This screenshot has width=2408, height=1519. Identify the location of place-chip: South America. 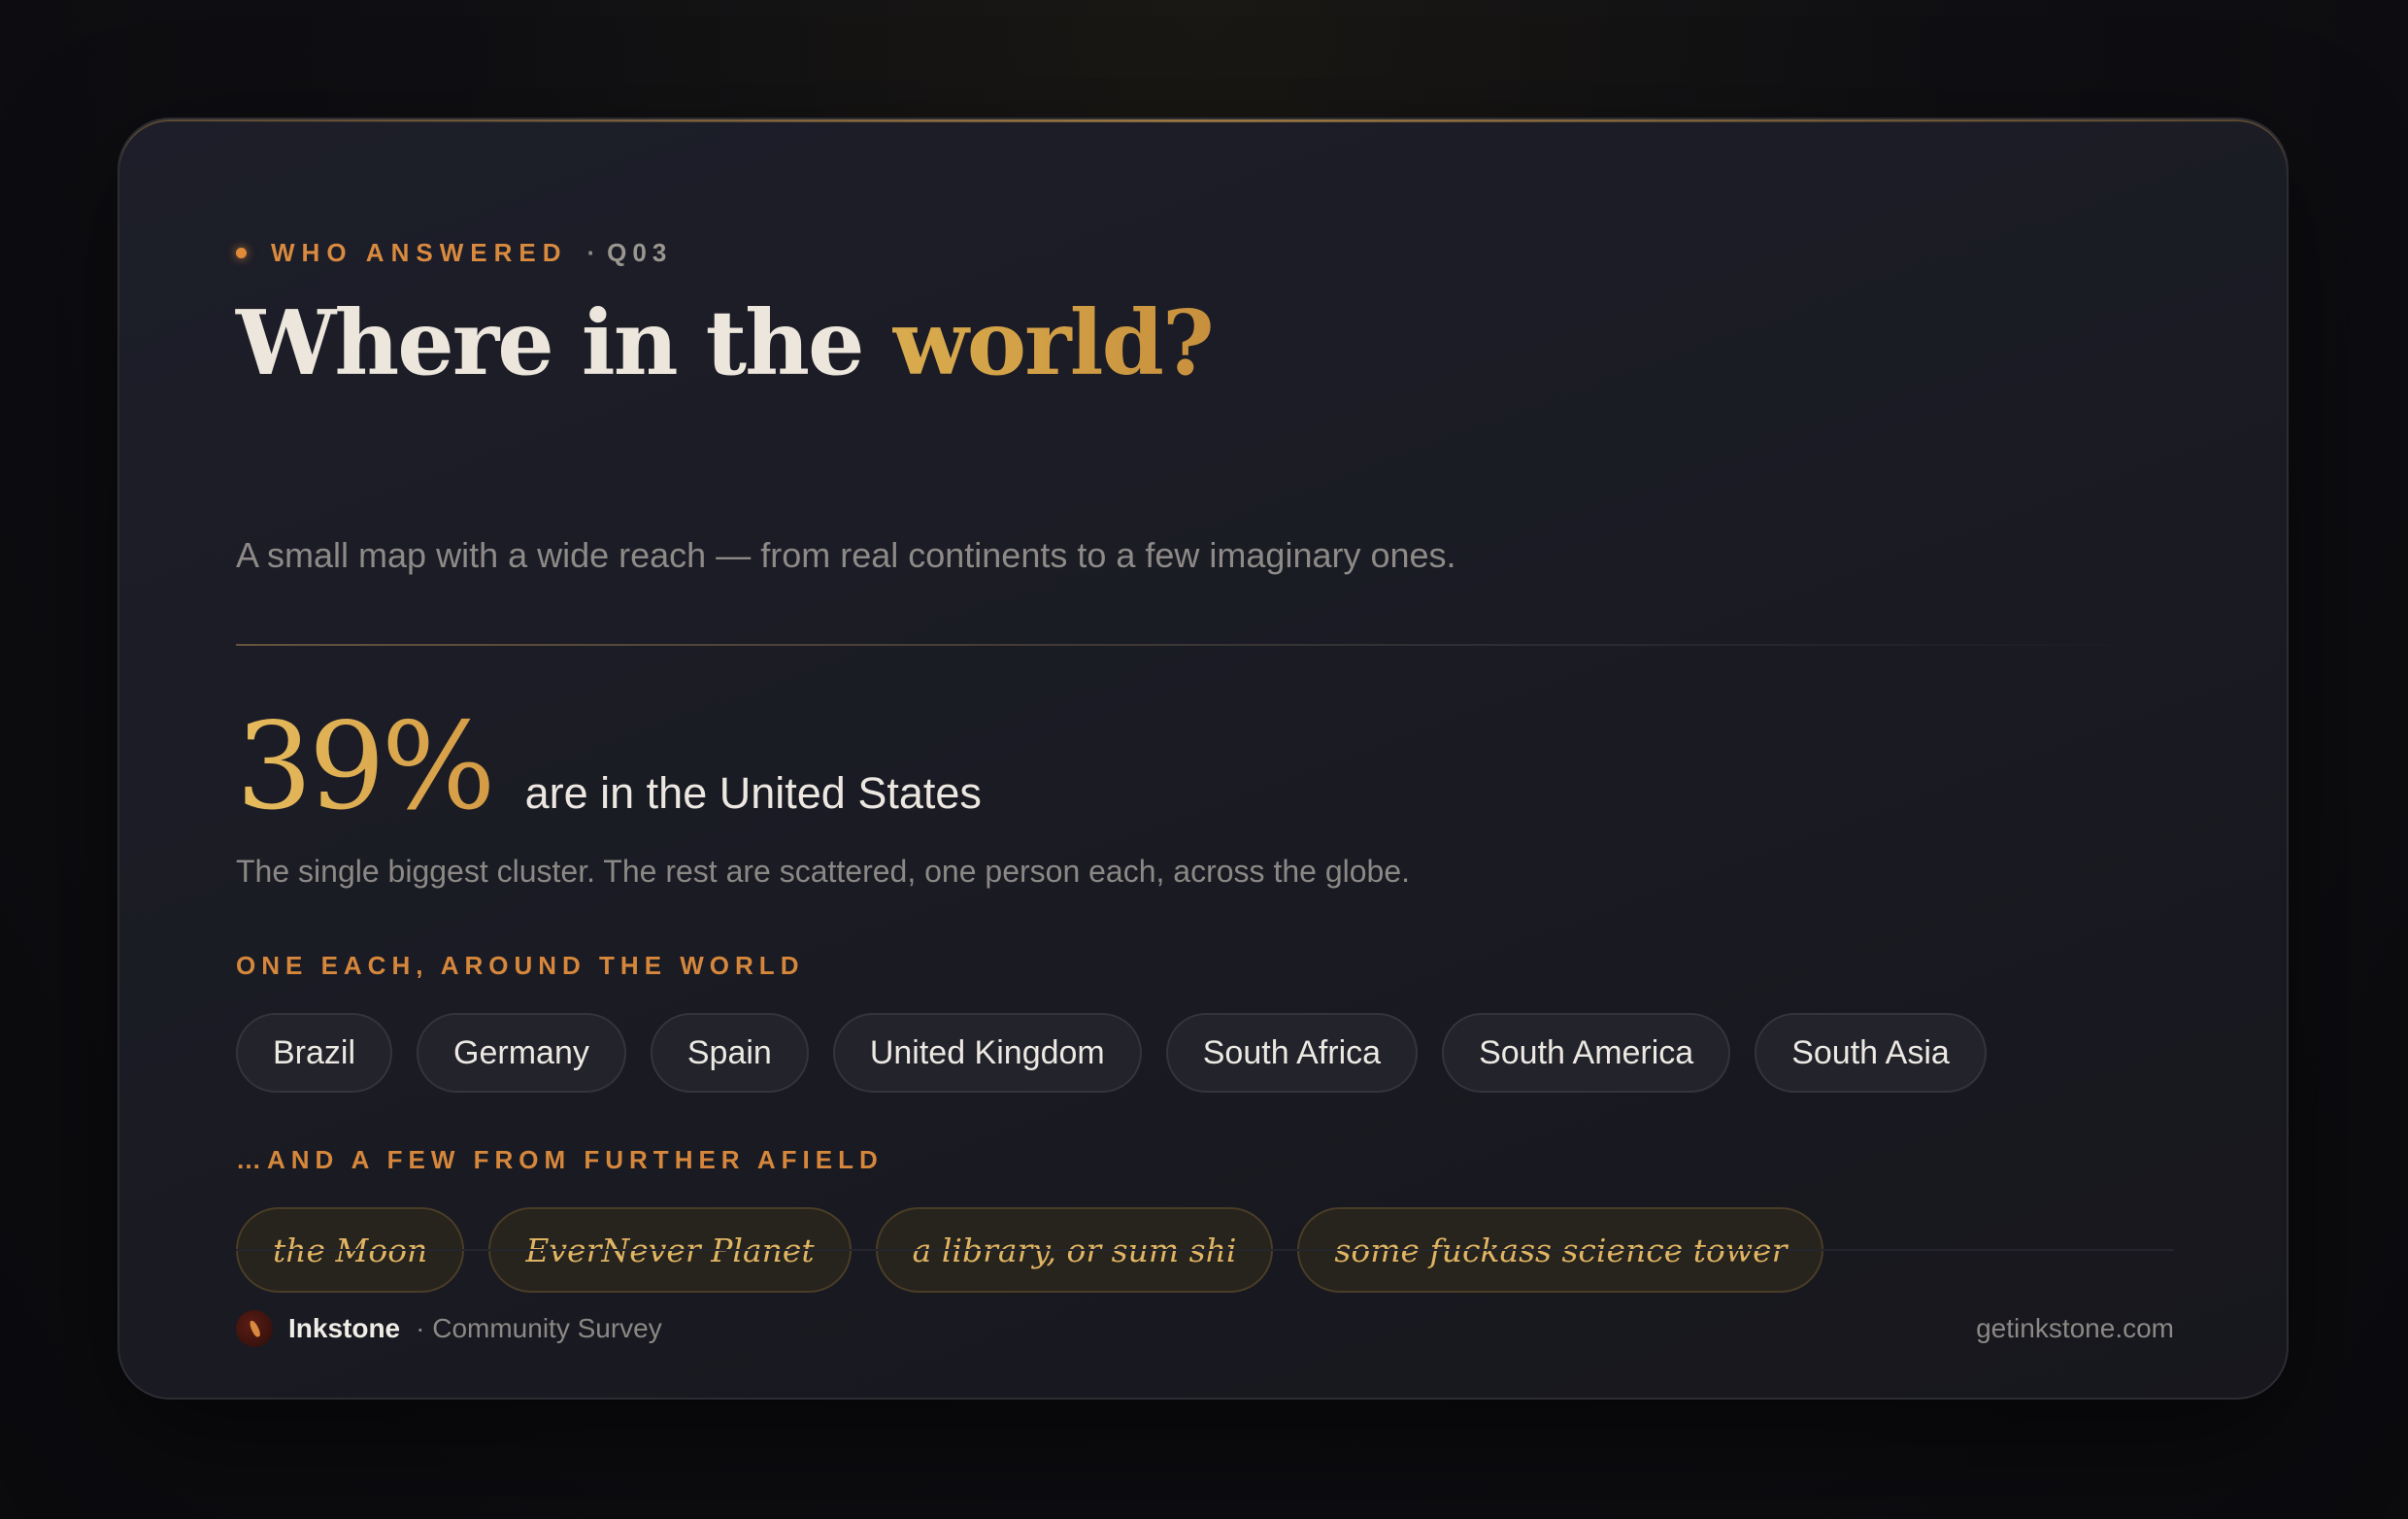
(1587, 1053).